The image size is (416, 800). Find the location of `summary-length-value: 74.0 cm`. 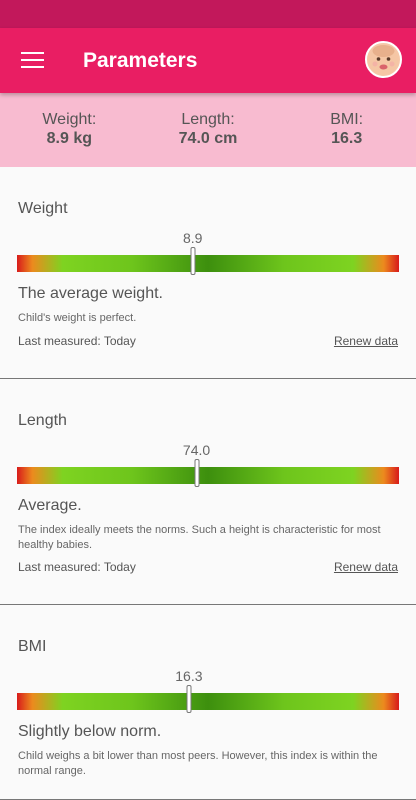

summary-length-value: 74.0 cm is located at coordinates (208, 138).